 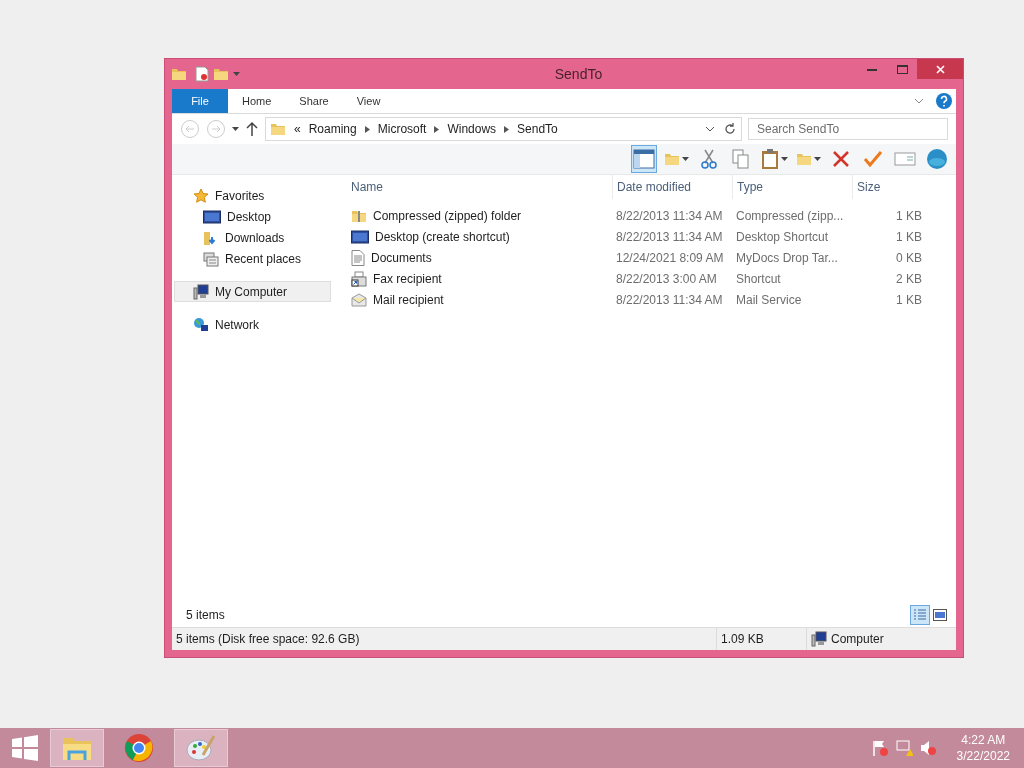 I want to click on new-folder-icon, so click(x=221, y=74).